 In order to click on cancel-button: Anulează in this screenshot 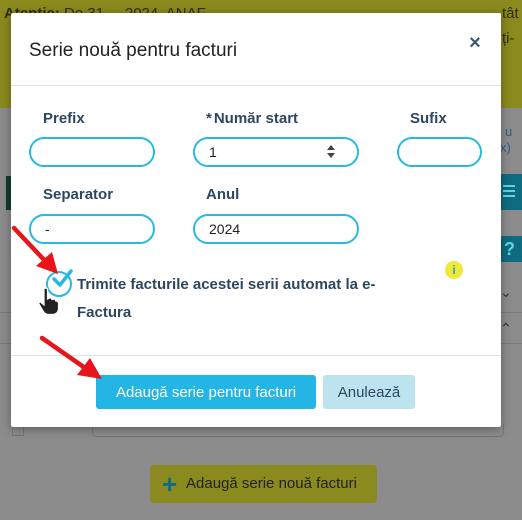, I will do `click(369, 392)`.